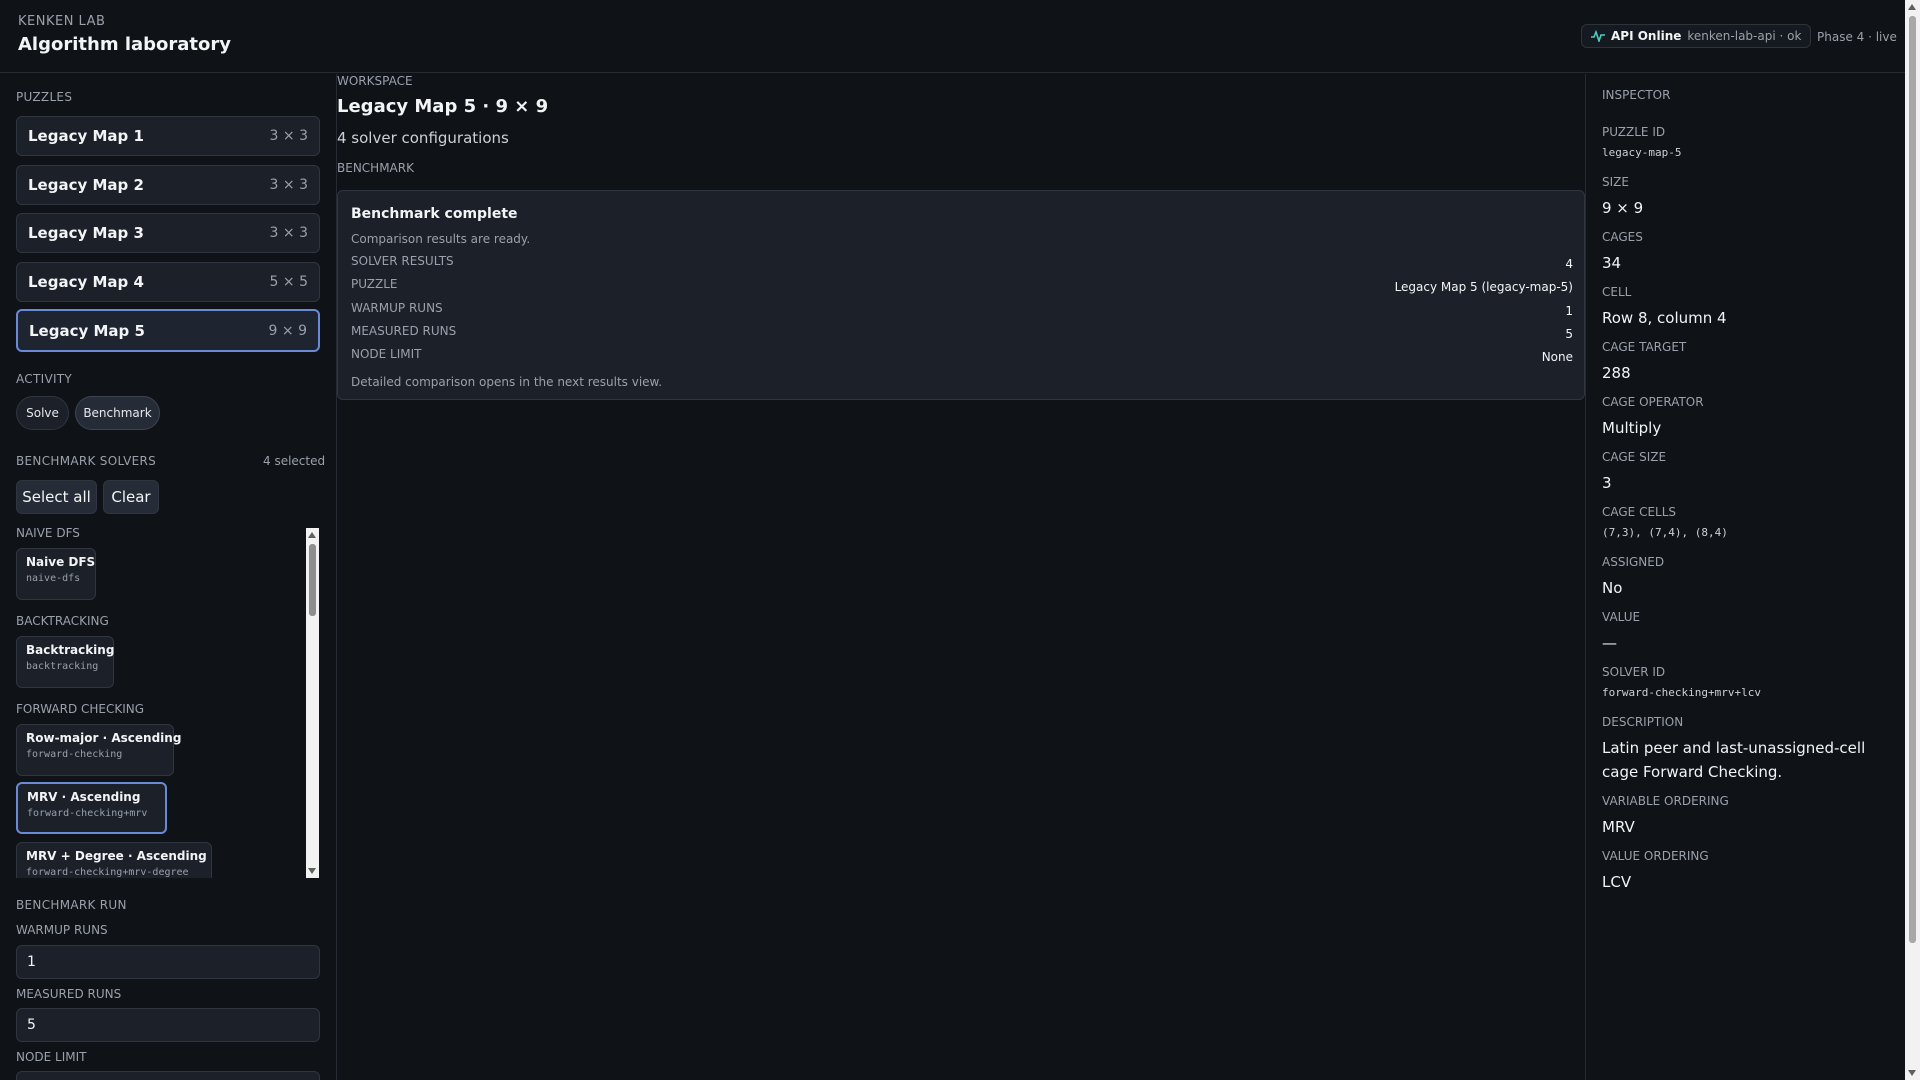 The image size is (1920, 1080). Describe the element at coordinates (44, 97) in the screenshot. I see `puzzles-heading: PUZZLES` at that location.